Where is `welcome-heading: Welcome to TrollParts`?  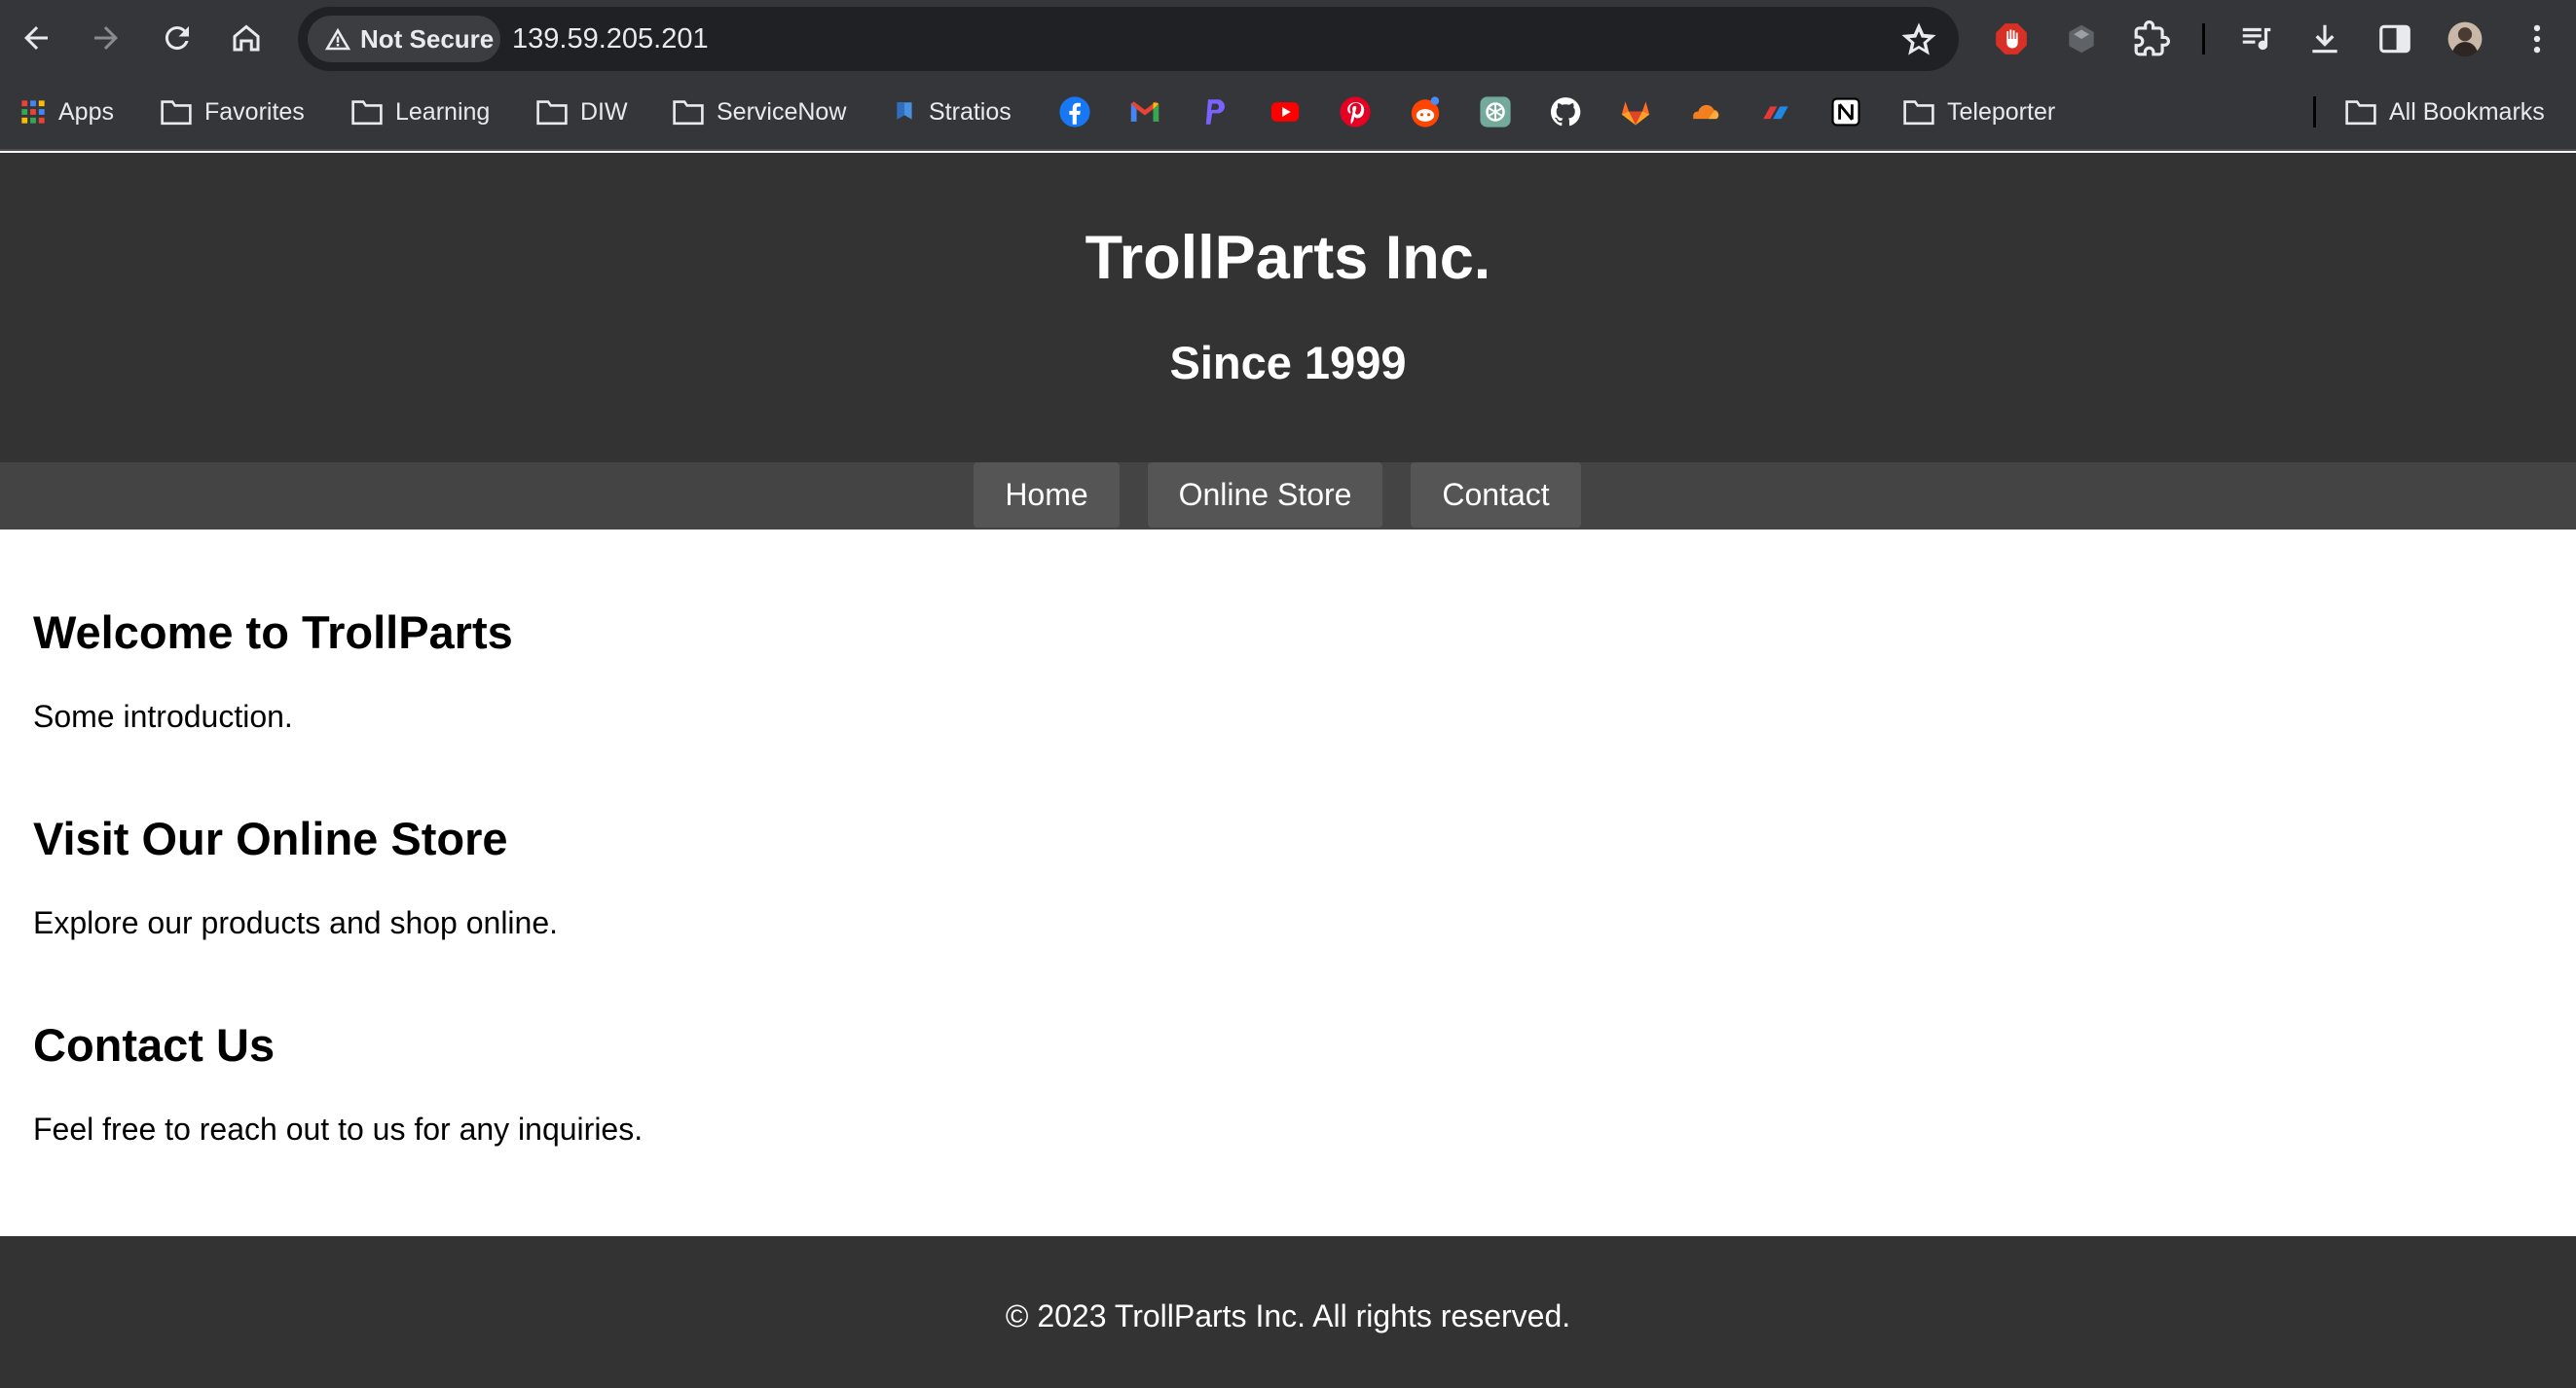
welcome-heading: Welcome to TrollParts is located at coordinates (273, 632).